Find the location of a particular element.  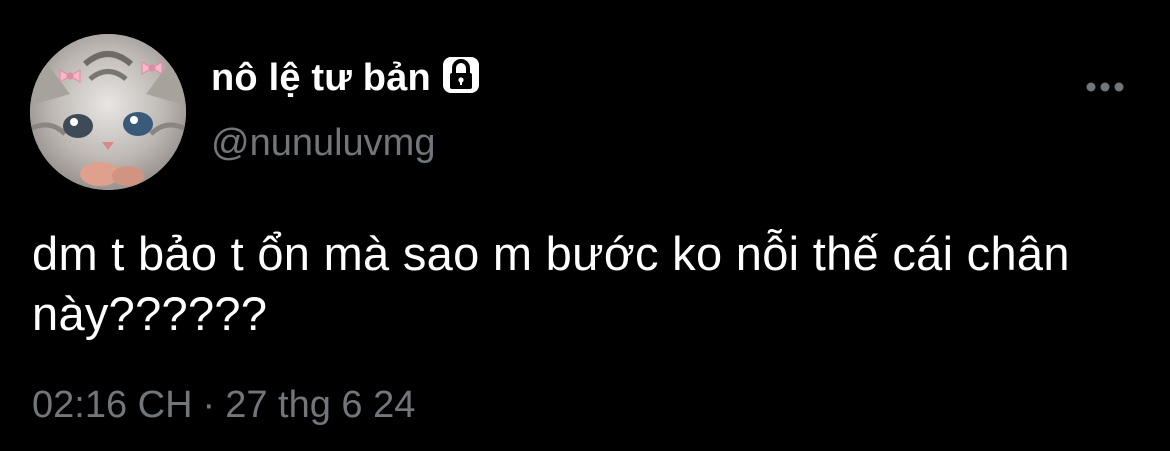

more-dots-icon is located at coordinates (1105, 87).